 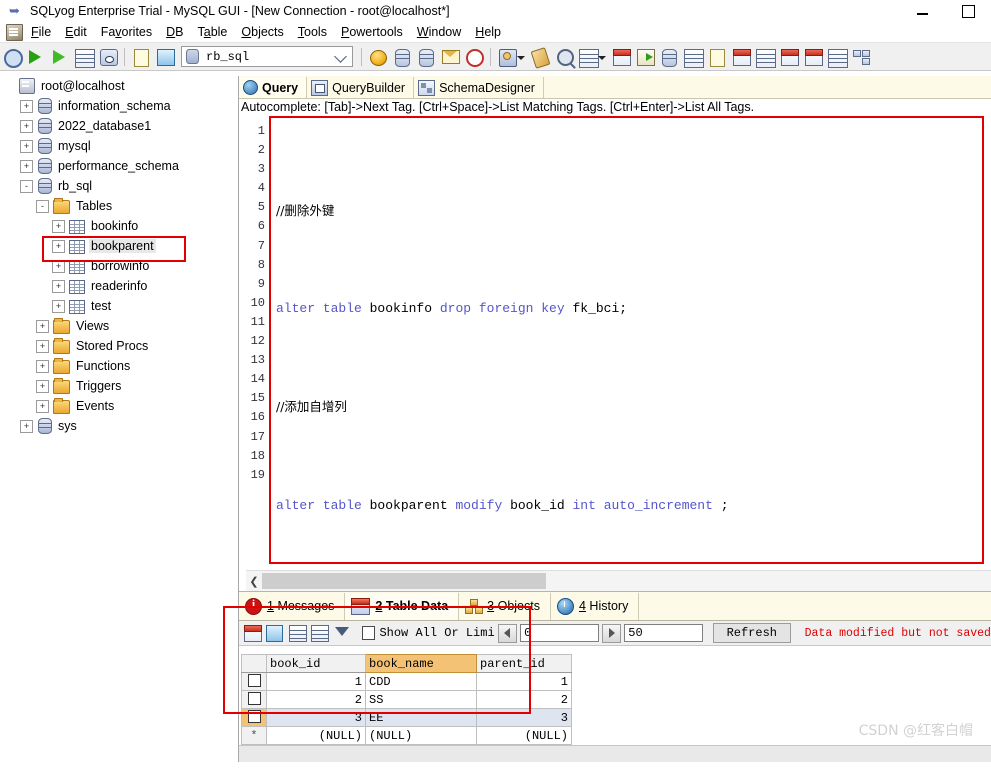 I want to click on tree-node-rb-sql: - rb_sql, so click(x=119, y=186).